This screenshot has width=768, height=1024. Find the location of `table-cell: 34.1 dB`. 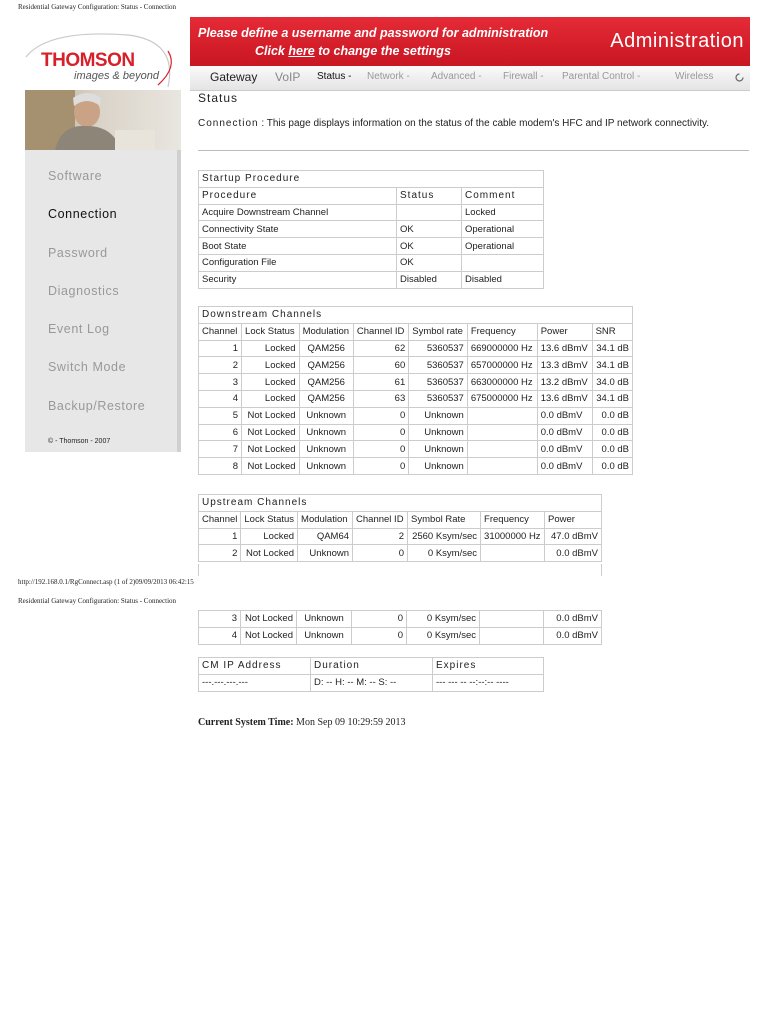

table-cell: 34.1 dB is located at coordinates (612, 348).